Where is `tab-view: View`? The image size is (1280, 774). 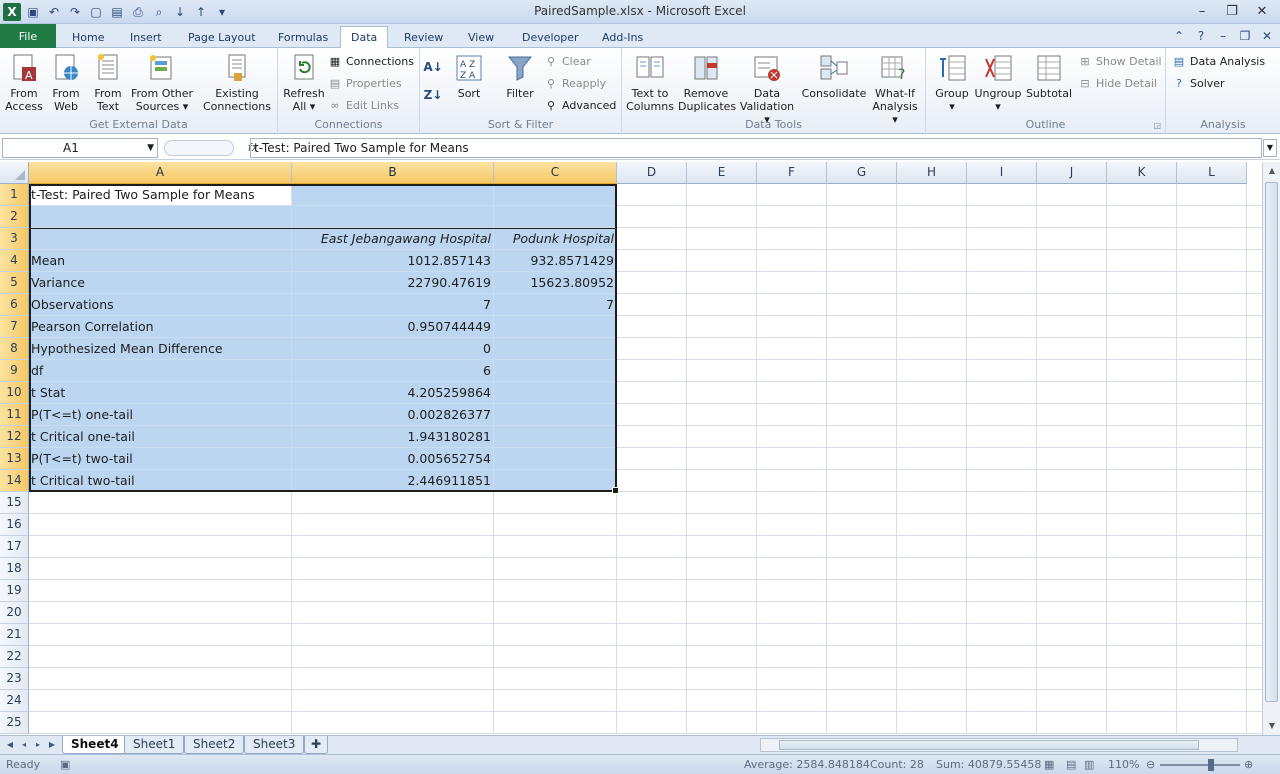
tab-view: View is located at coordinates (481, 37).